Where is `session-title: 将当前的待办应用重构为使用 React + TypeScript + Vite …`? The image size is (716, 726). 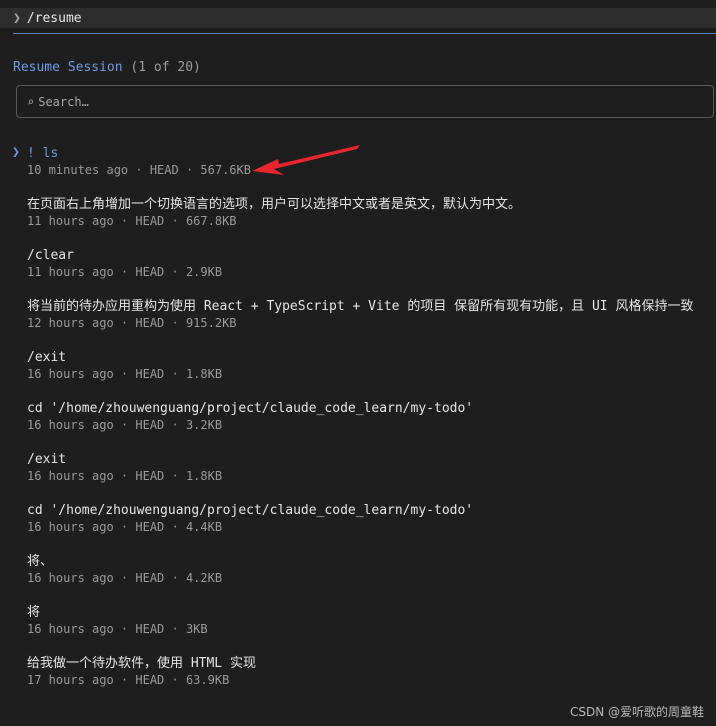 session-title: 将当前的待办应用重构为使用 React + TypeScript + Vite … is located at coordinates (360, 306).